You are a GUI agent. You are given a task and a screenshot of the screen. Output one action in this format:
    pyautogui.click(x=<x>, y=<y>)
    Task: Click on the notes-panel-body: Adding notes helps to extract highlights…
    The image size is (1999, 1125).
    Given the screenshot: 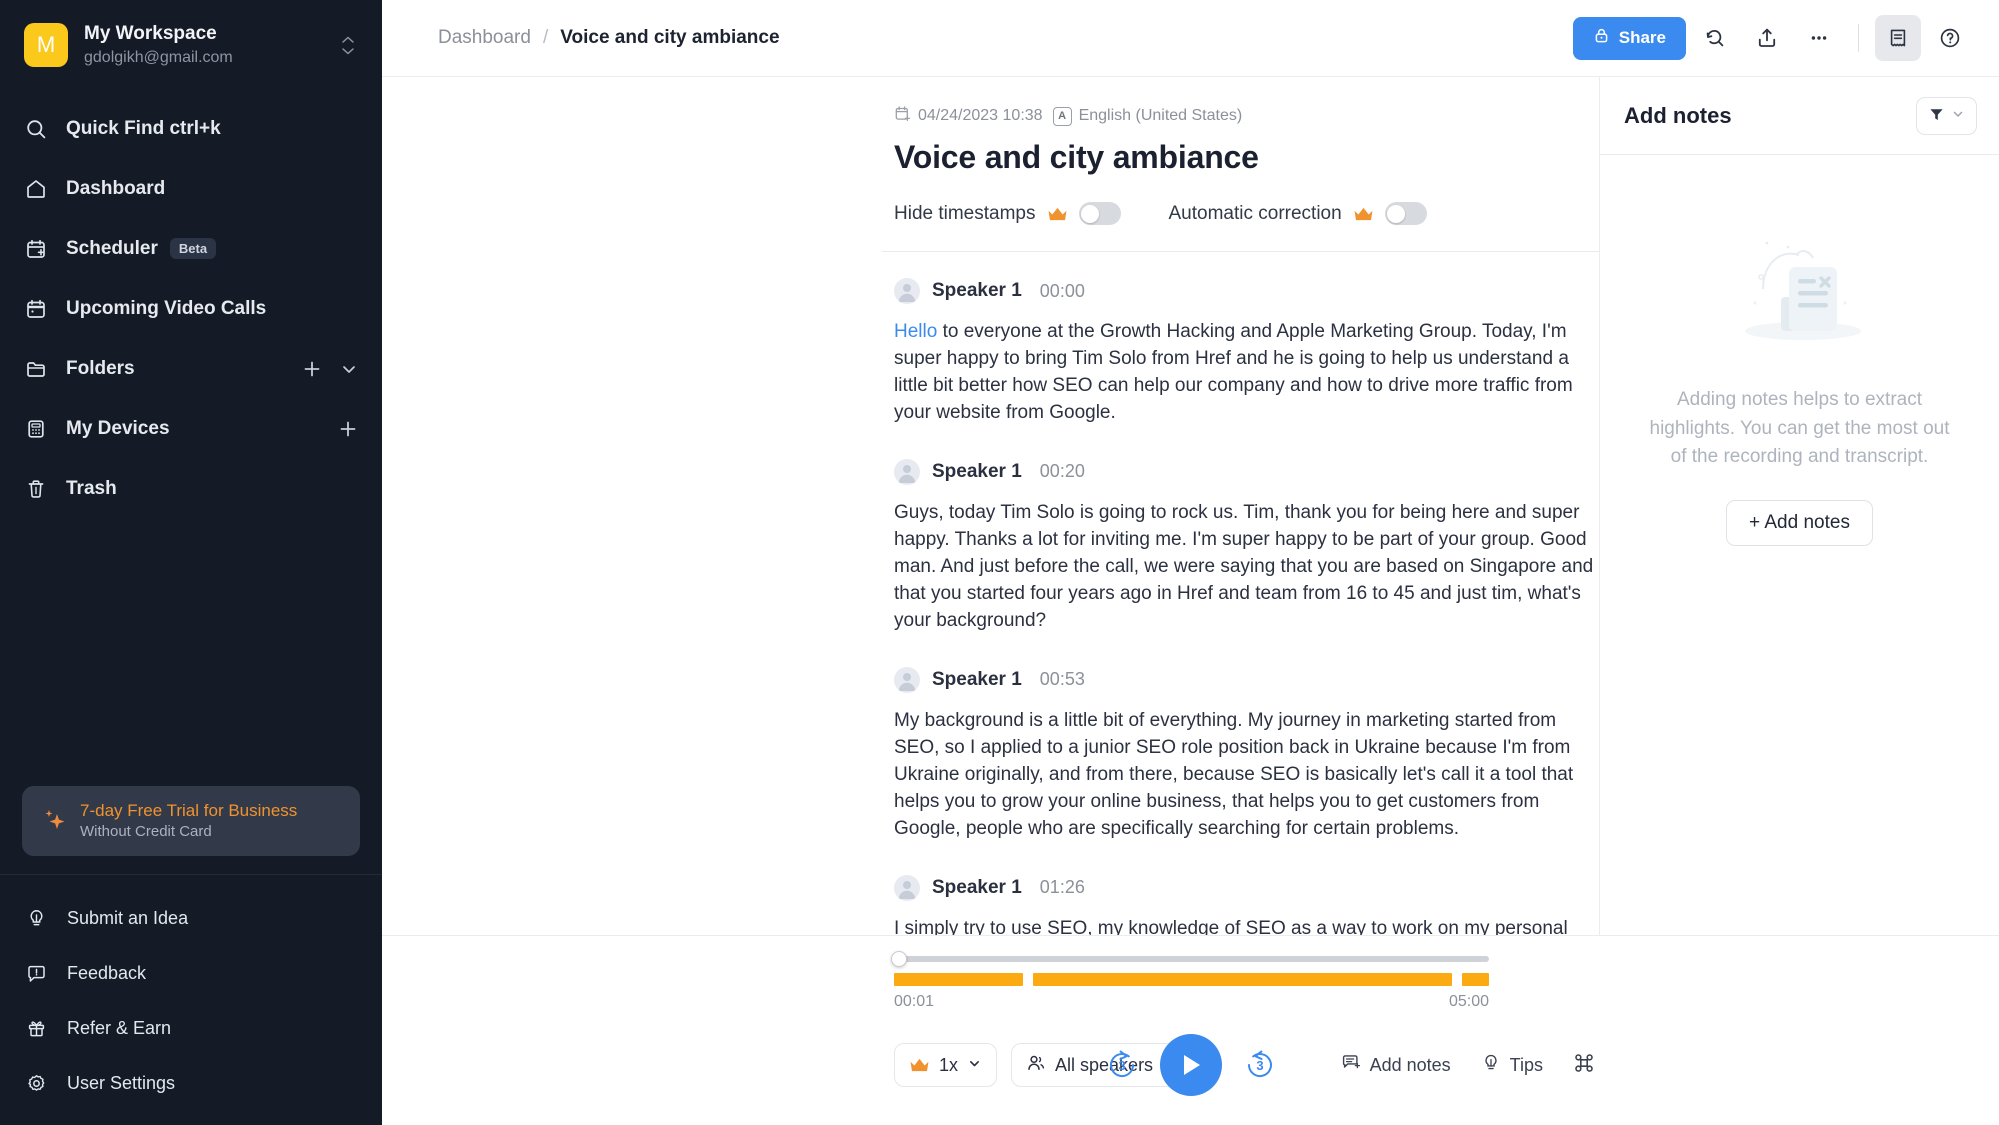 What is the action you would take?
    pyautogui.click(x=1799, y=545)
    